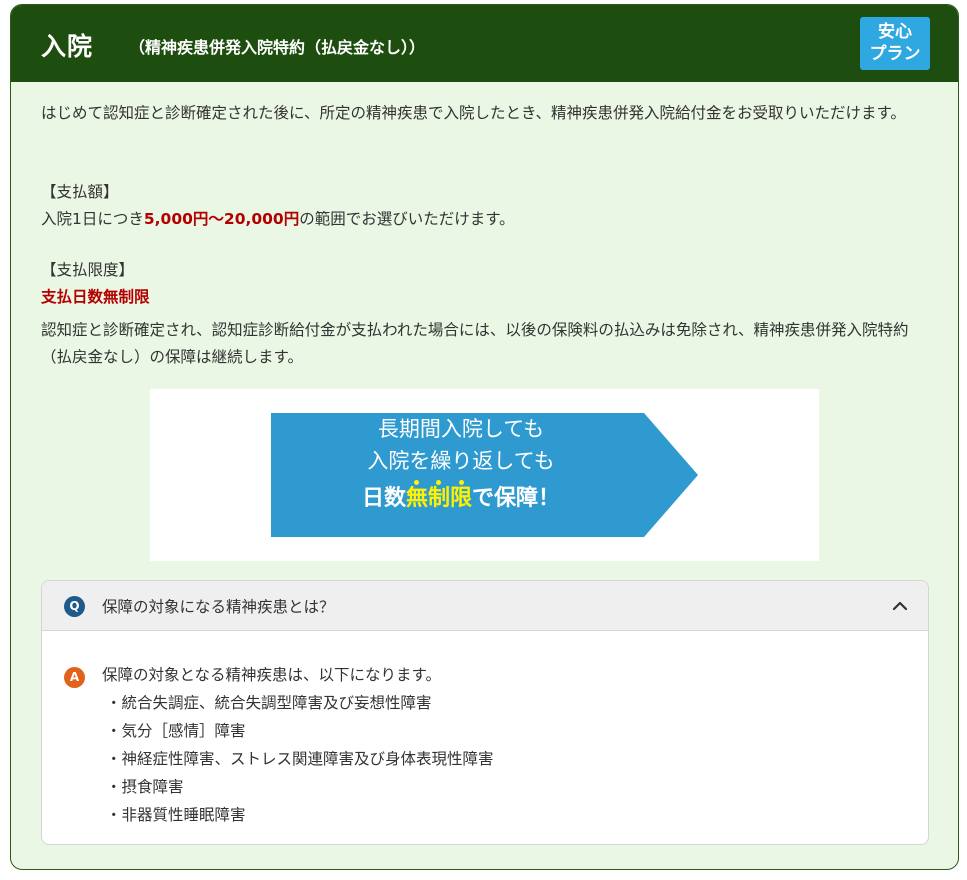 This screenshot has height=880, width=967. Describe the element at coordinates (486, 284) in the screenshot. I see `limit-section: 【支払限度】 支払日数無制限` at that location.